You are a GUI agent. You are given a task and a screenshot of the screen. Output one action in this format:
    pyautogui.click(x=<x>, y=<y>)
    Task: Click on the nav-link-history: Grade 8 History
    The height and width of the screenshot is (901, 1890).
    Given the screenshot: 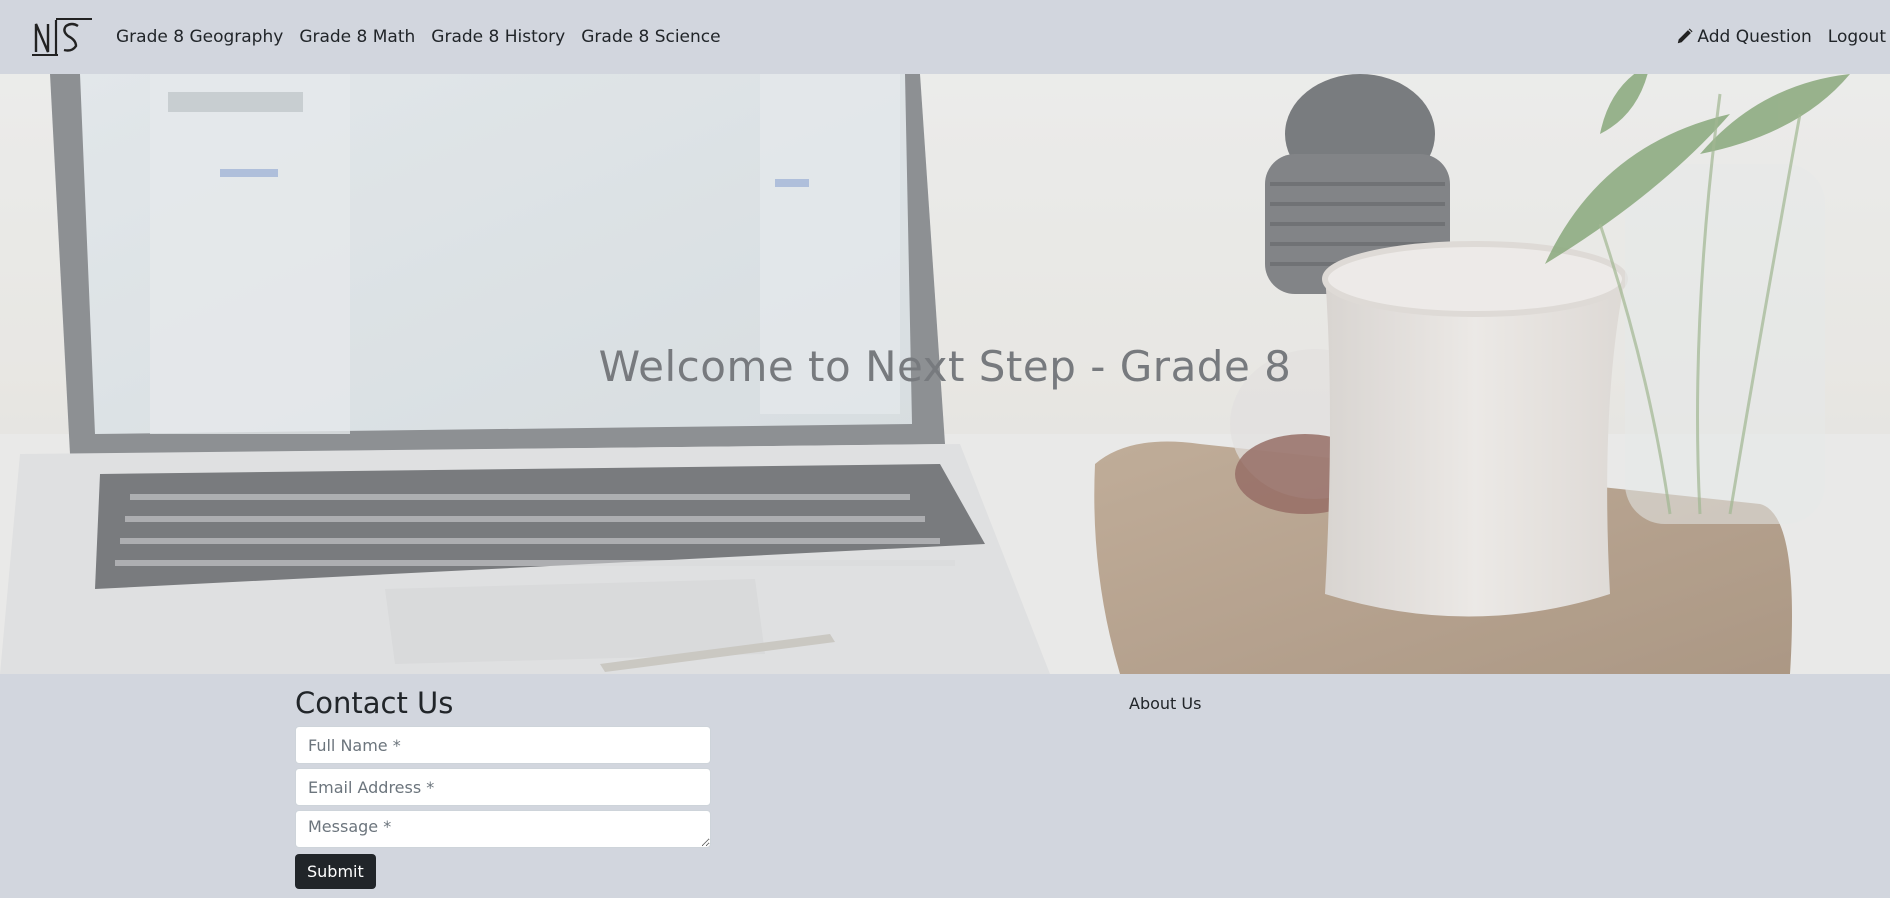 What is the action you would take?
    pyautogui.click(x=498, y=37)
    